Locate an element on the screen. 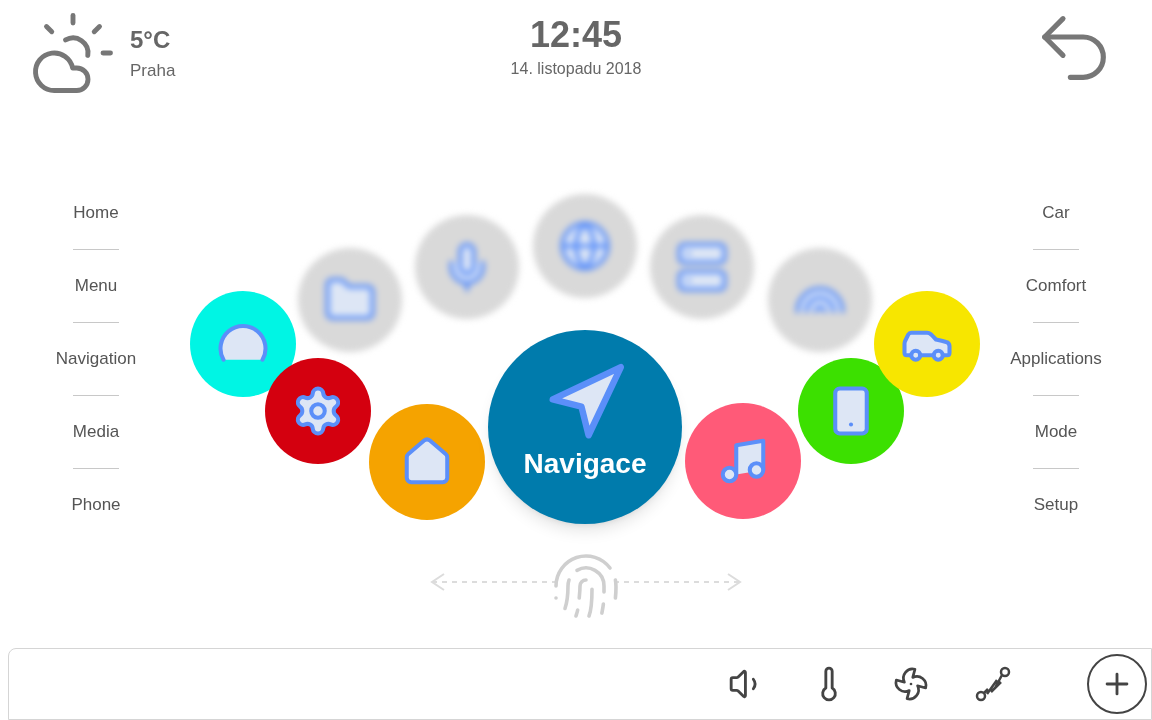 The width and height of the screenshot is (1152, 720). clock-date: 14. listopadu 2018 is located at coordinates (576, 69).